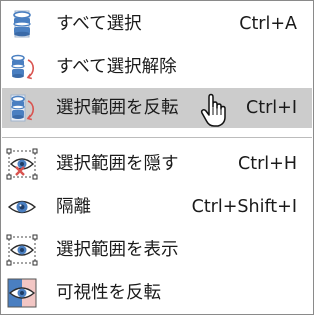 The image size is (320, 315). I want to click on invert-visibility-icon, so click(22, 293).